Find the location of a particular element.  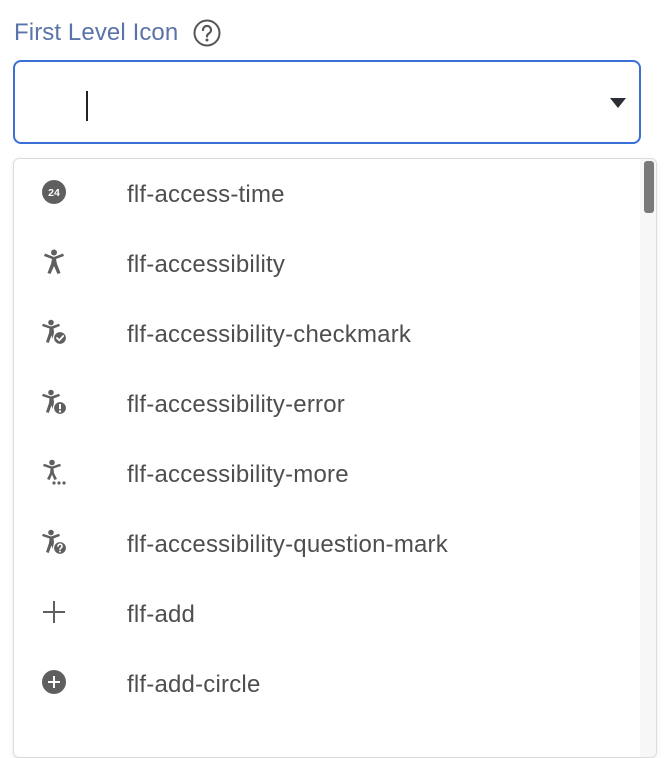

option-label: flf-accessibility-error is located at coordinates (236, 404).